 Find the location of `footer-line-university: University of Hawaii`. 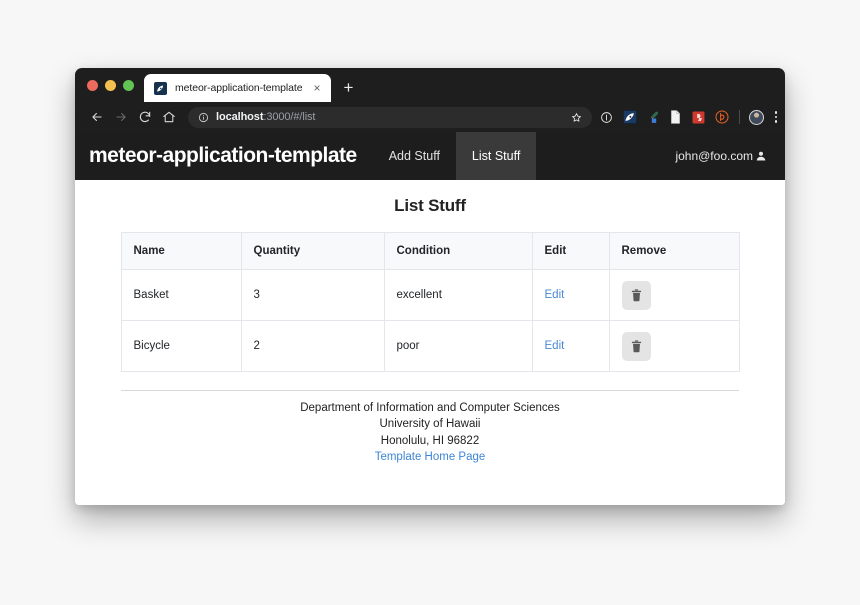

footer-line-university: University of Hawaii is located at coordinates (430, 424).